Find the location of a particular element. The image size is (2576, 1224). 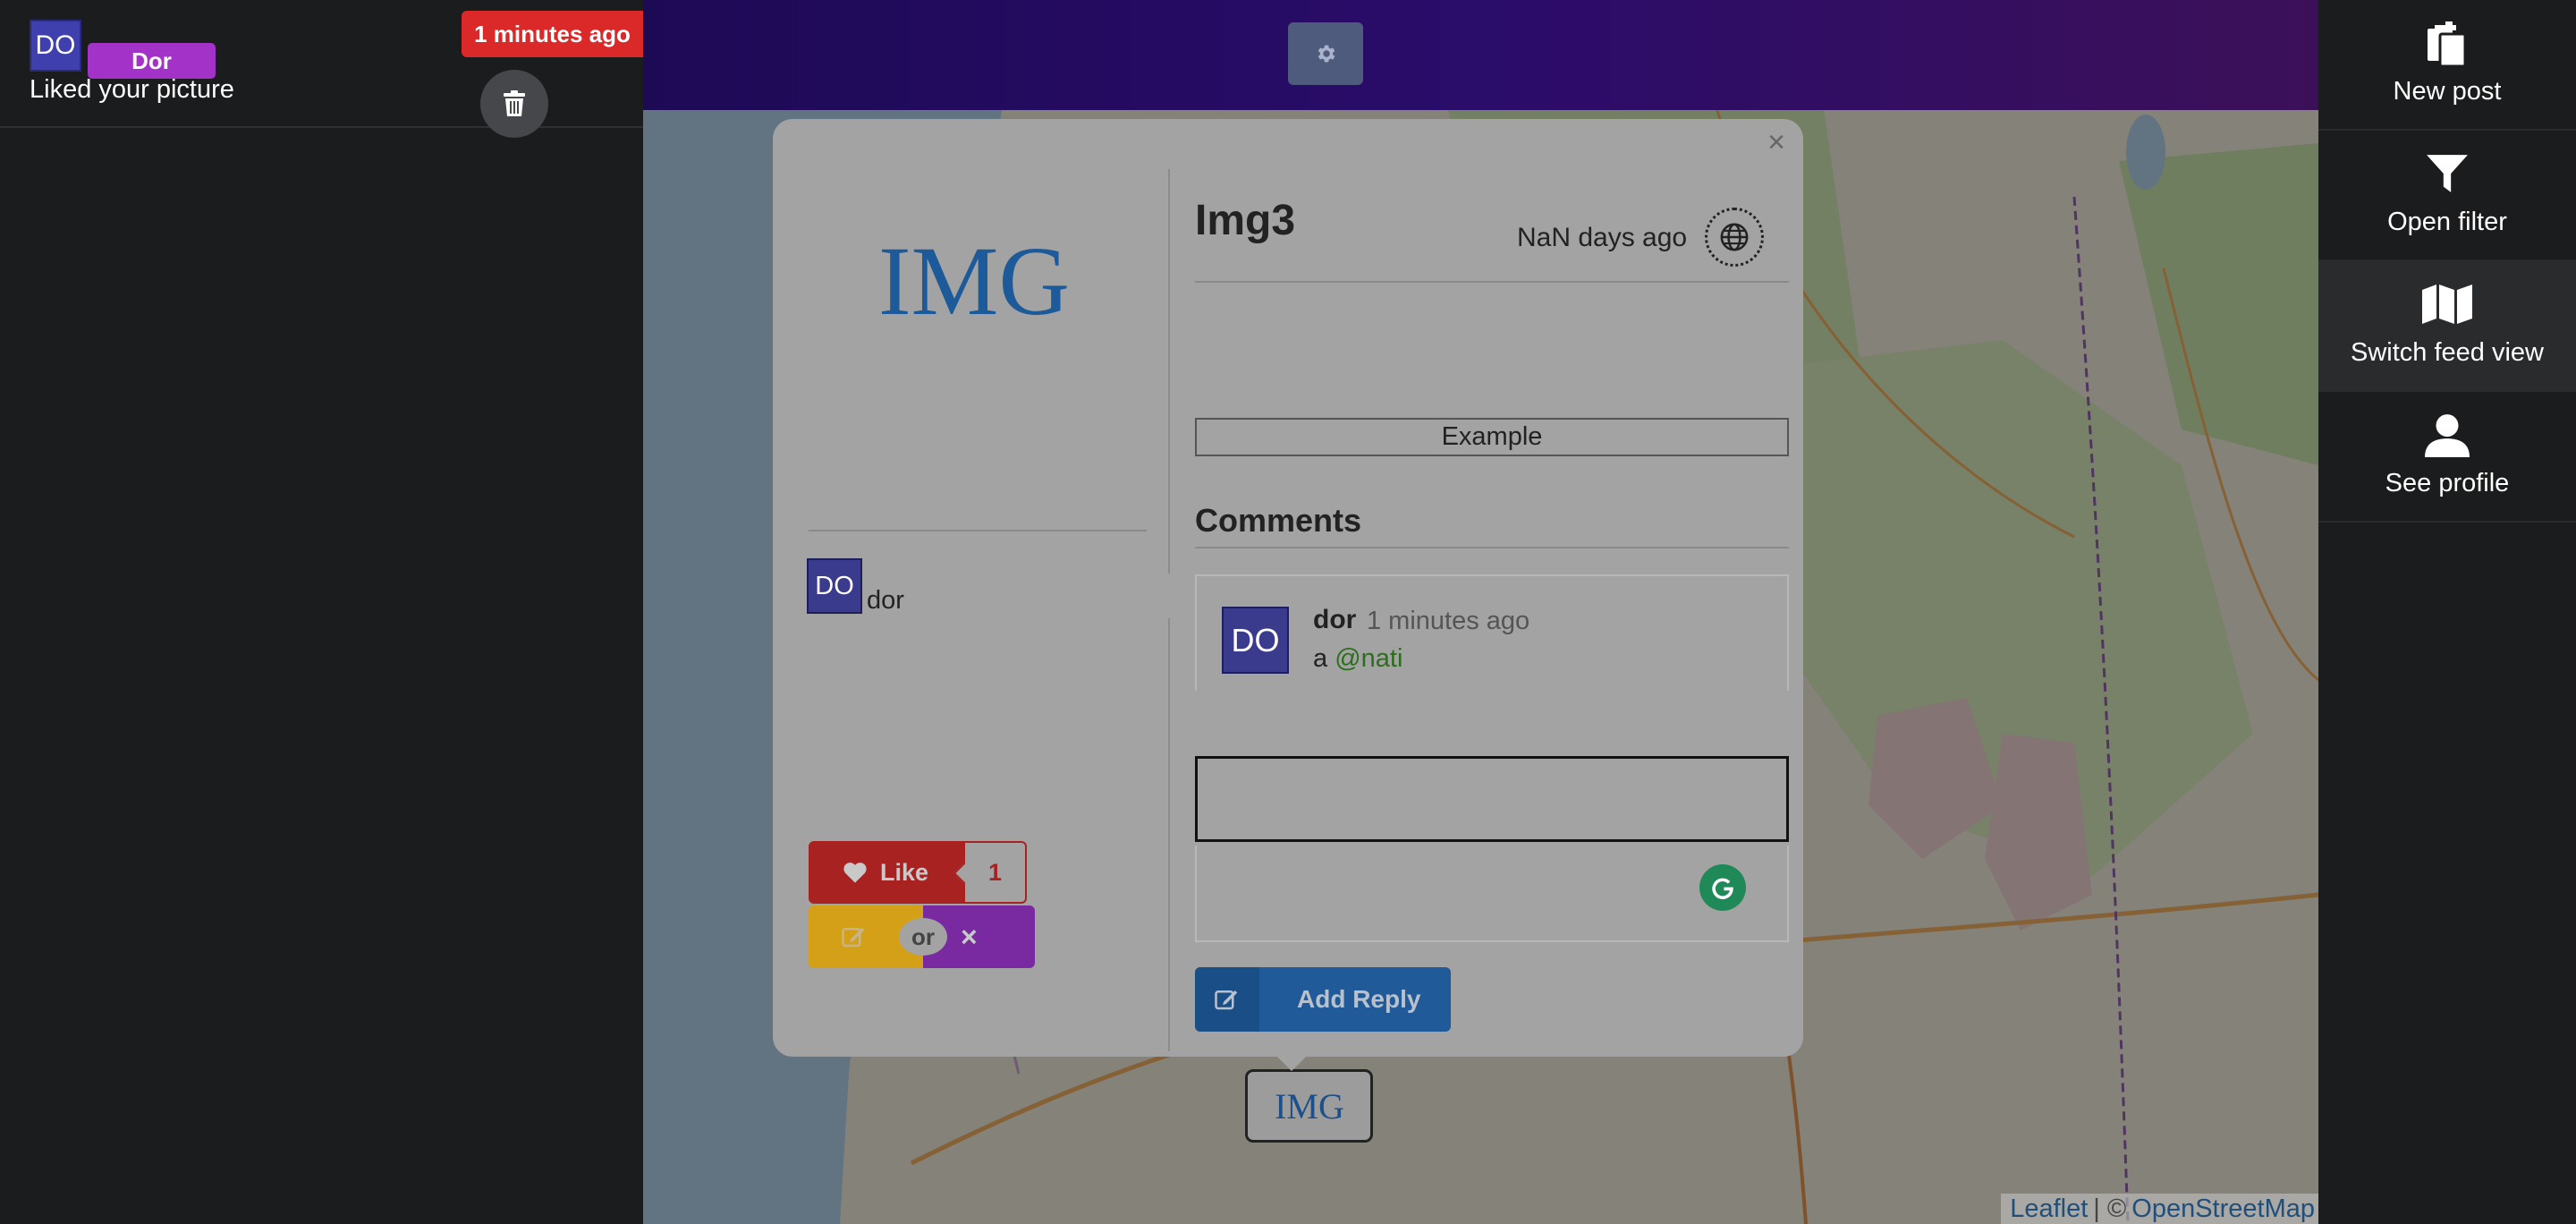

like-count: 1 is located at coordinates (995, 872).